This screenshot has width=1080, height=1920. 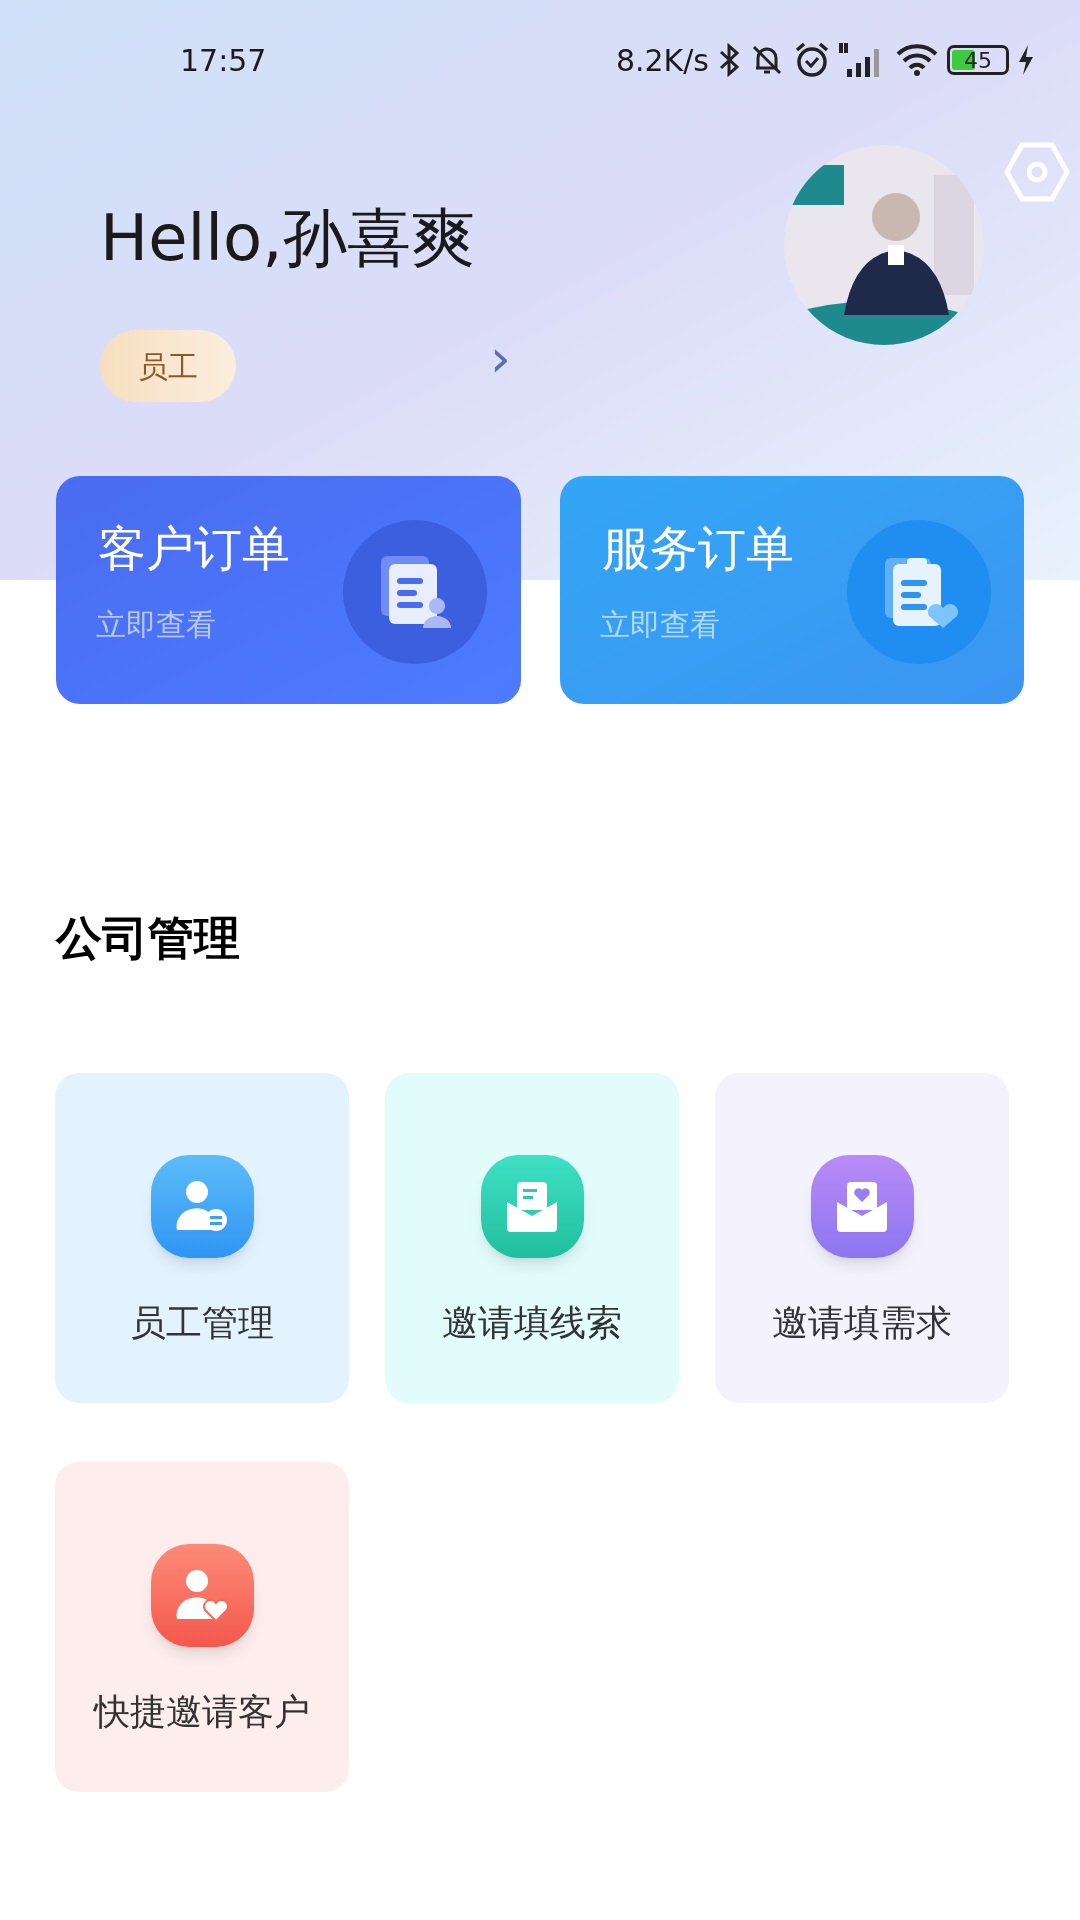 What do you see at coordinates (500, 358) in the screenshot?
I see `chevron-button: ›` at bounding box center [500, 358].